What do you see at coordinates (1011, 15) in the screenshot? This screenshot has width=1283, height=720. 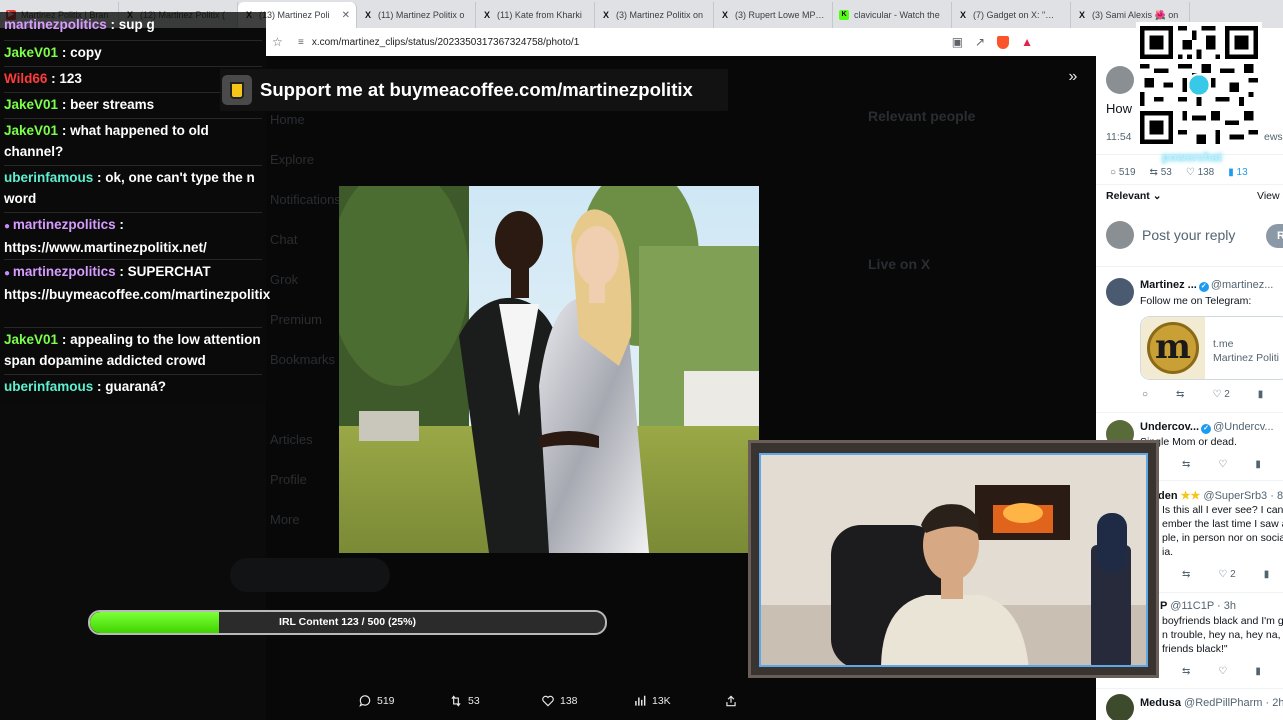 I see `browser-tab: X (7) Gadget on X: "📍📍` at bounding box center [1011, 15].